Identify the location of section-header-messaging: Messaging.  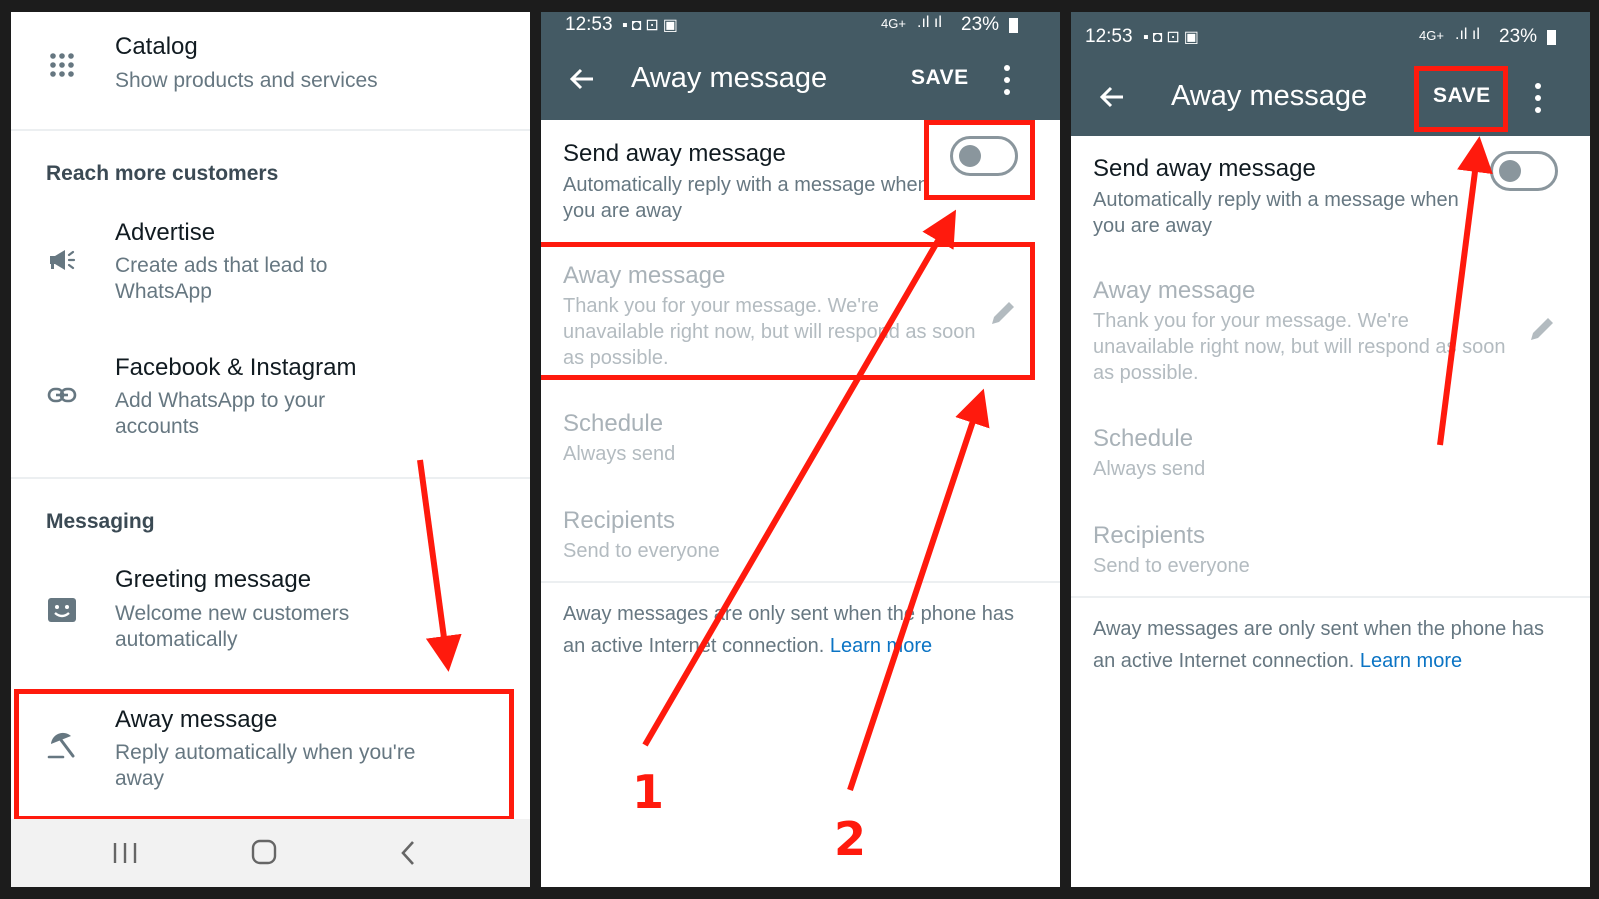
(100, 521).